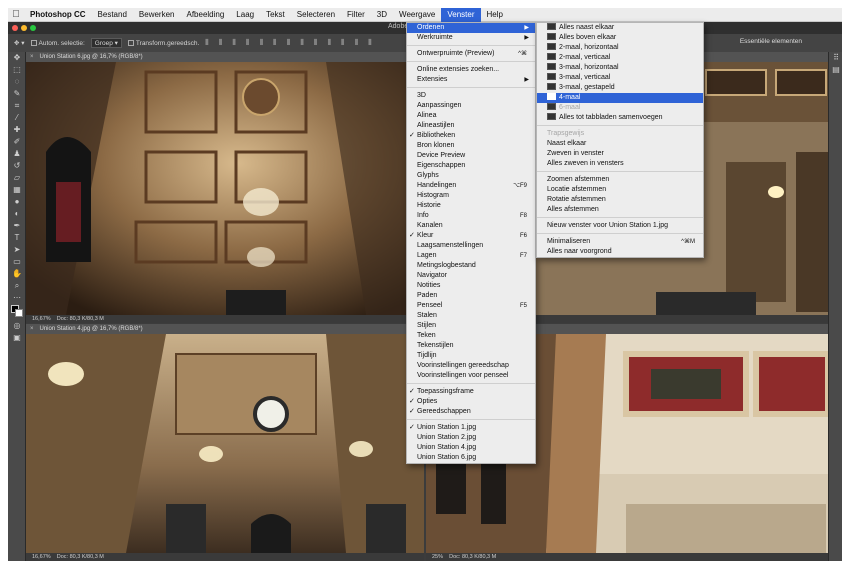 The image size is (849, 561). I want to click on menu-item-device-preview: Device Preview, so click(471, 156).